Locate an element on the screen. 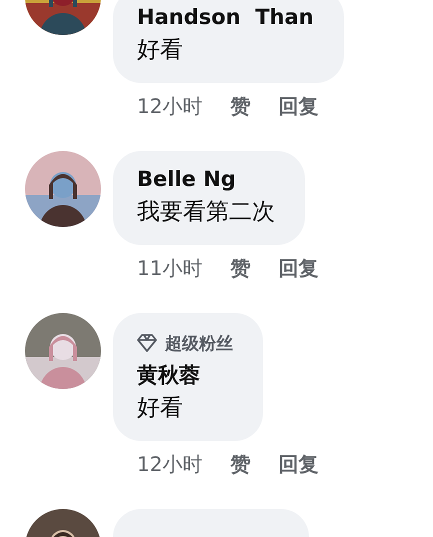 The height and width of the screenshot is (537, 433). commenter-name: 黄秋蓉 is located at coordinates (185, 375).